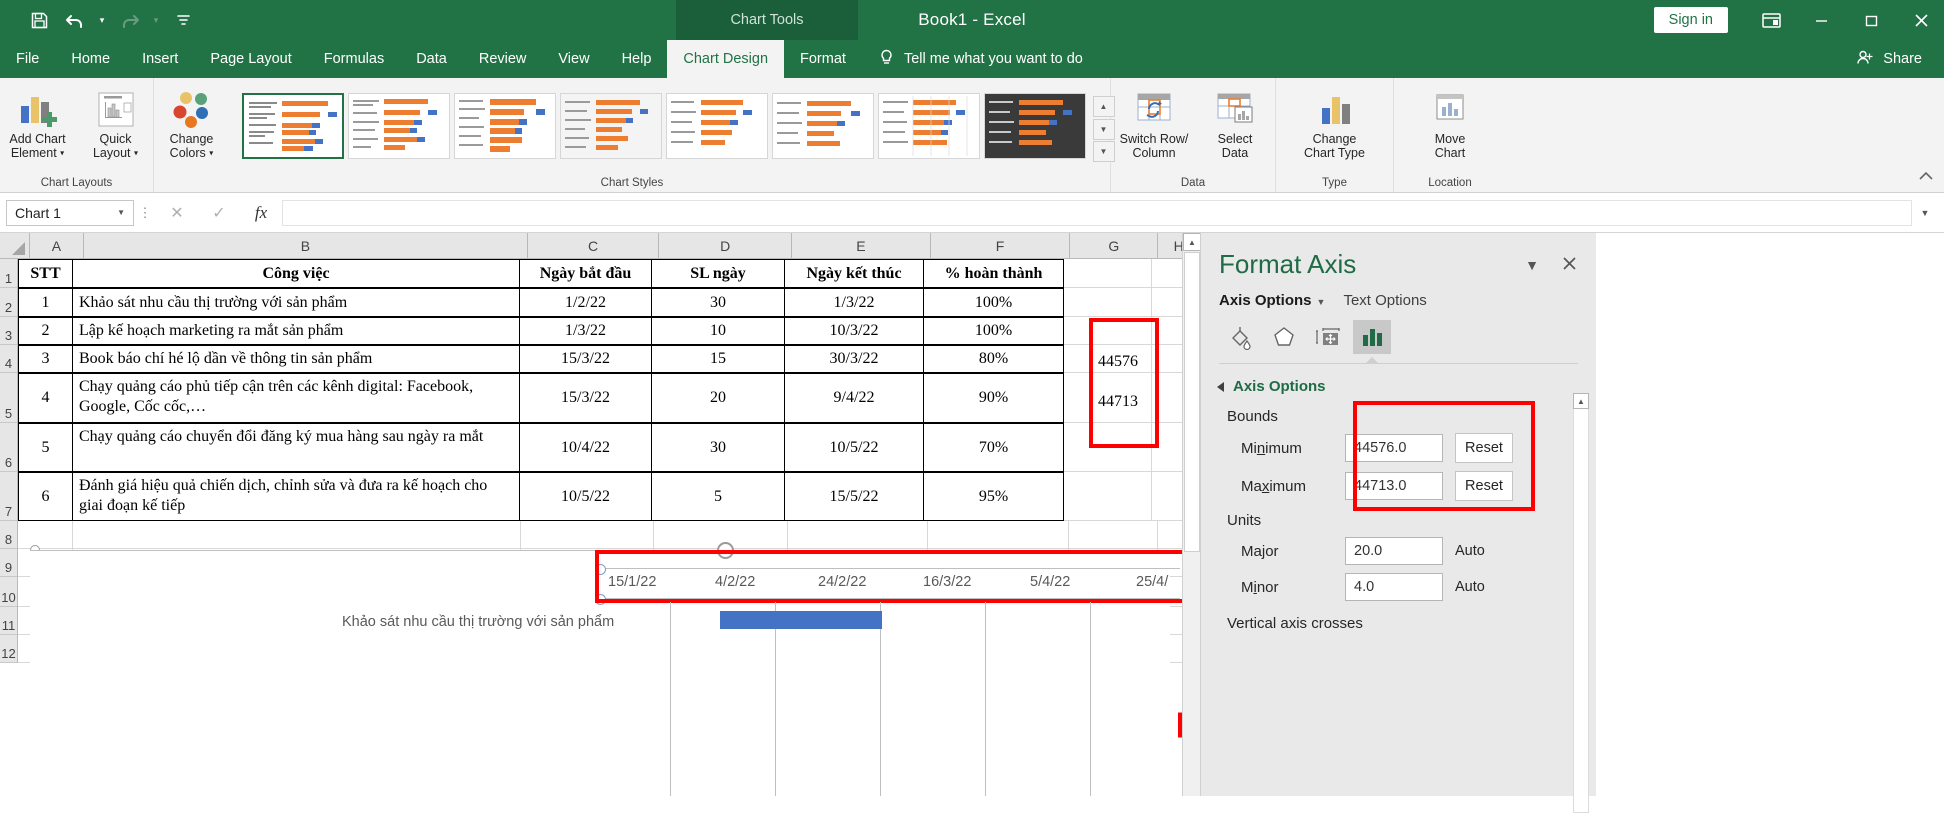  I want to click on tab-text-options: Text Options, so click(1384, 300).